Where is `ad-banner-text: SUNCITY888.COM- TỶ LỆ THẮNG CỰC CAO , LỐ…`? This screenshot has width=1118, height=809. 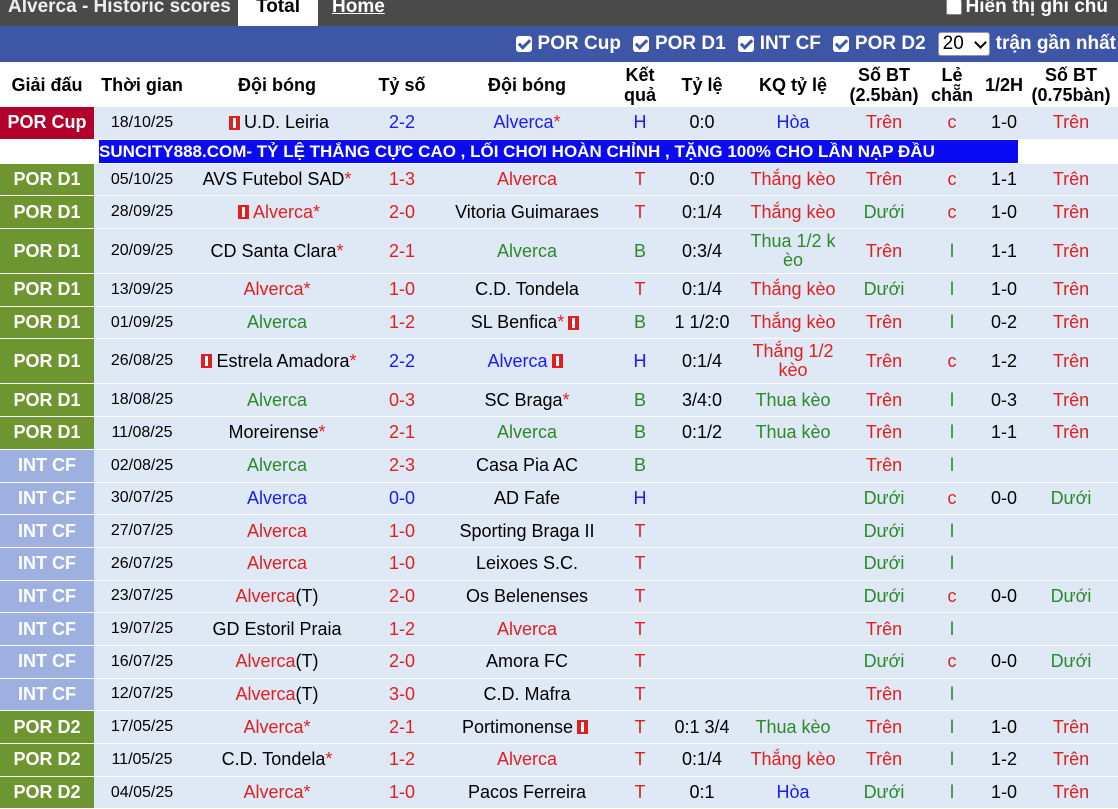
ad-banner-text: SUNCITY888.COM- TỶ LỆ THẮNG CỰC CAO , LỐ… is located at coordinates (558, 151).